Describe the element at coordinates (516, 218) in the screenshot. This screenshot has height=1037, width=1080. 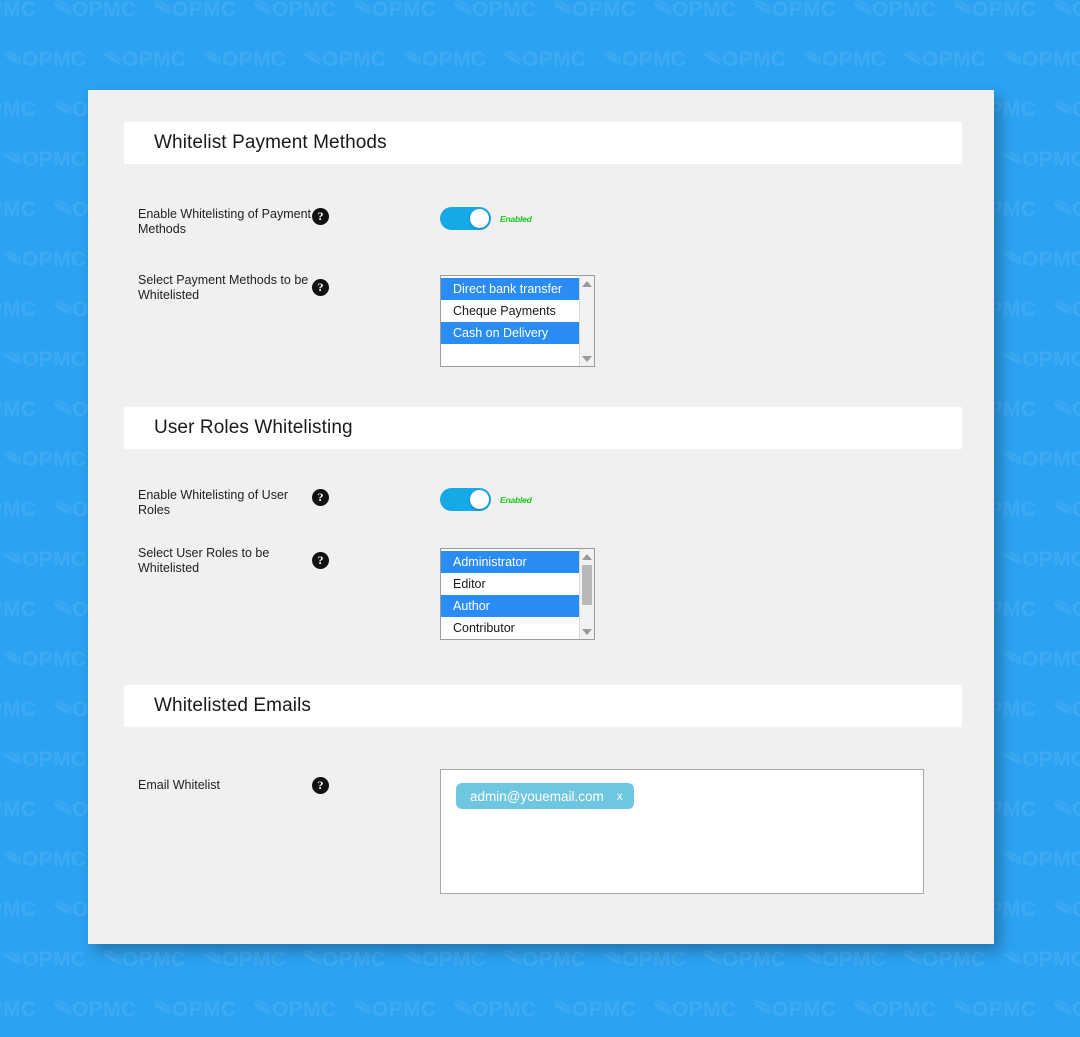
I see `toggle-state-label-payment-whitelisting: Enabled` at that location.